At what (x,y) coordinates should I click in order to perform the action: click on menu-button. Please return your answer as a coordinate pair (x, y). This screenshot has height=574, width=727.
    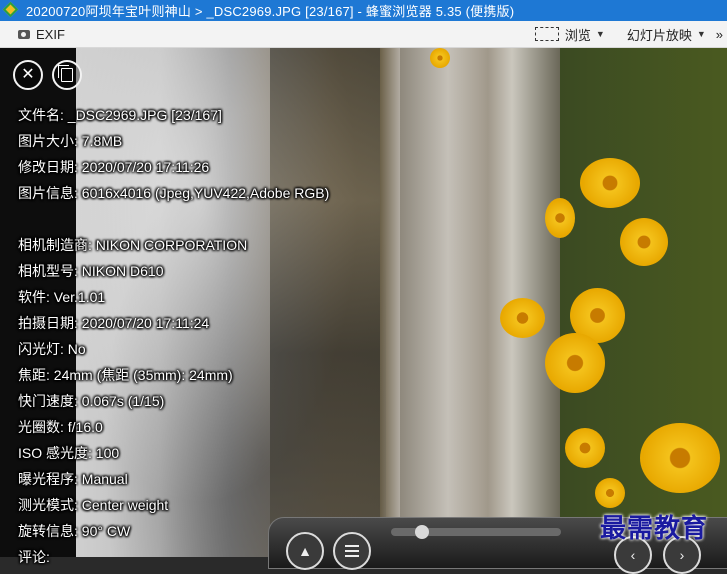
    Looking at the image, I should click on (352, 551).